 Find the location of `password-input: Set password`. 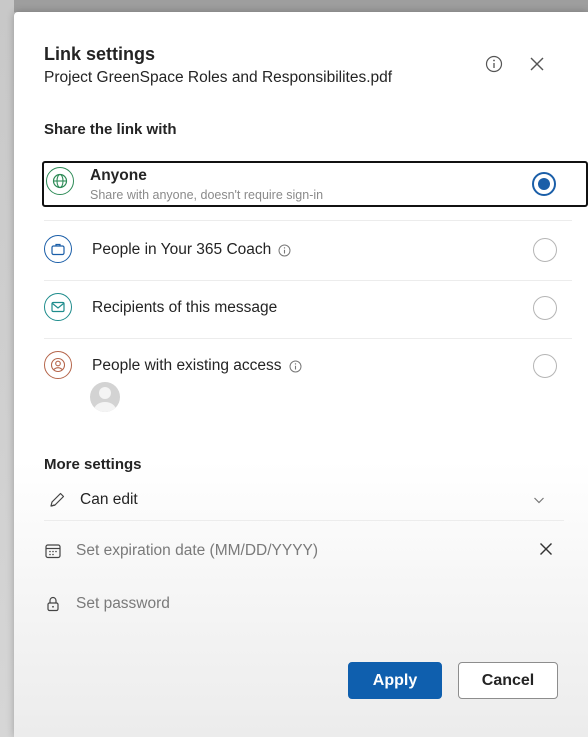

password-input: Set password is located at coordinates (123, 604).